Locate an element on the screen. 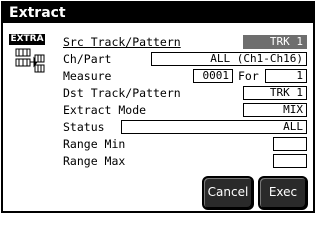  ch-part-label: Ch/Part is located at coordinates (87, 59).